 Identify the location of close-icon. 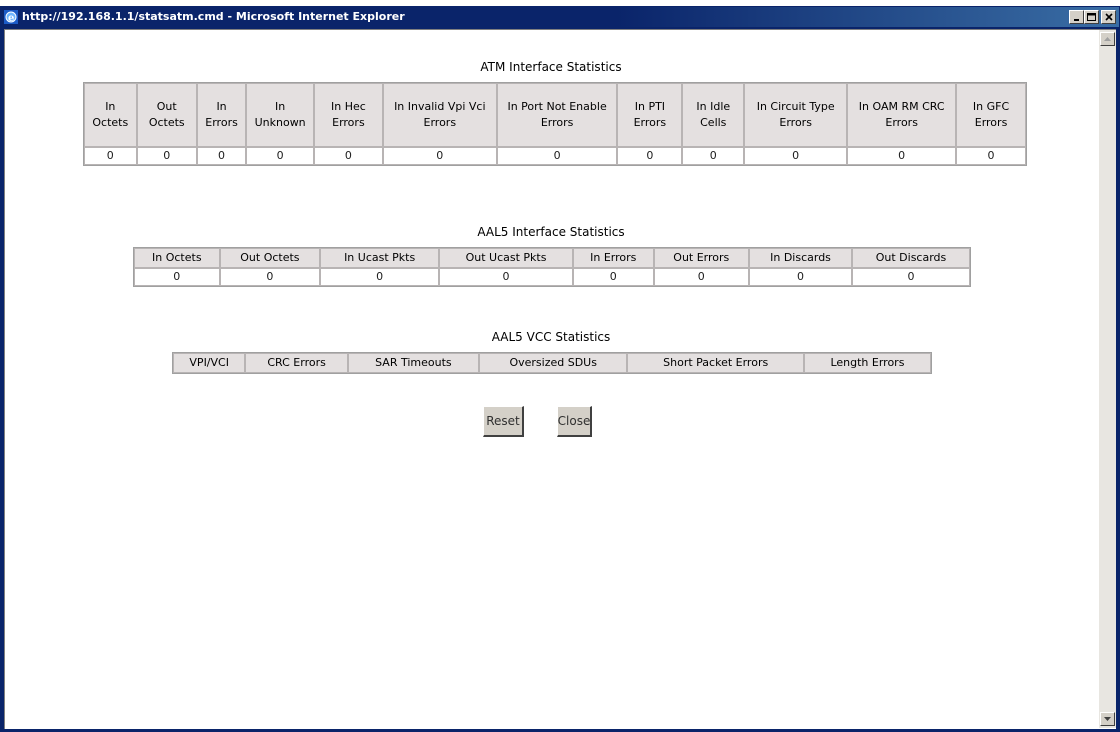
(1108, 17).